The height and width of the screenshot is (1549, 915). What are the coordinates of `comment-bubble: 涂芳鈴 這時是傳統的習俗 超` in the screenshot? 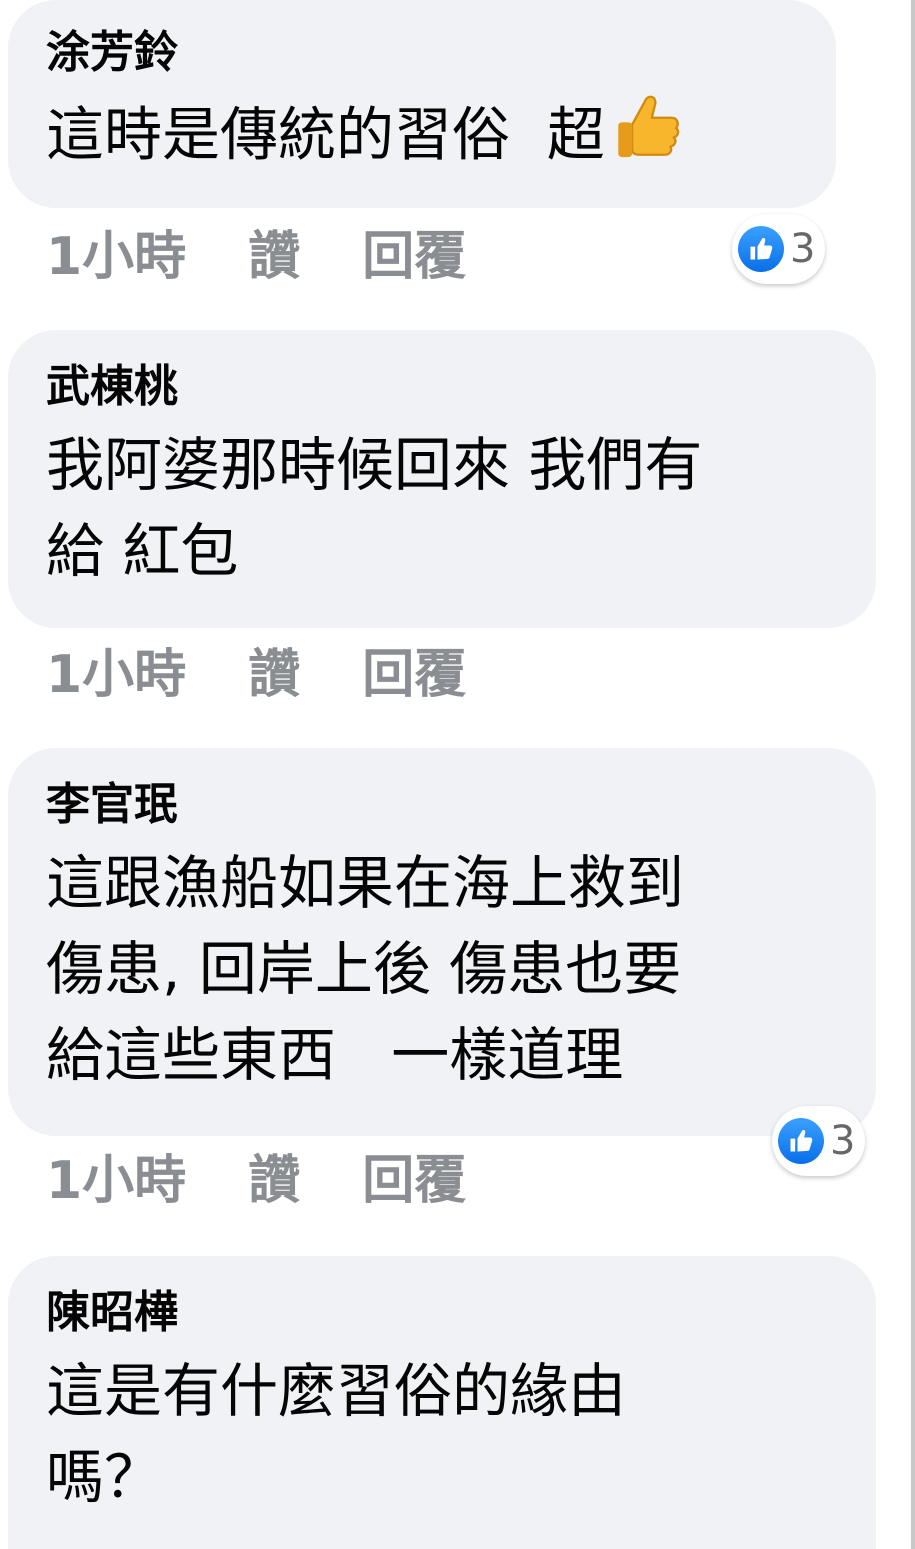 It's located at (422, 104).